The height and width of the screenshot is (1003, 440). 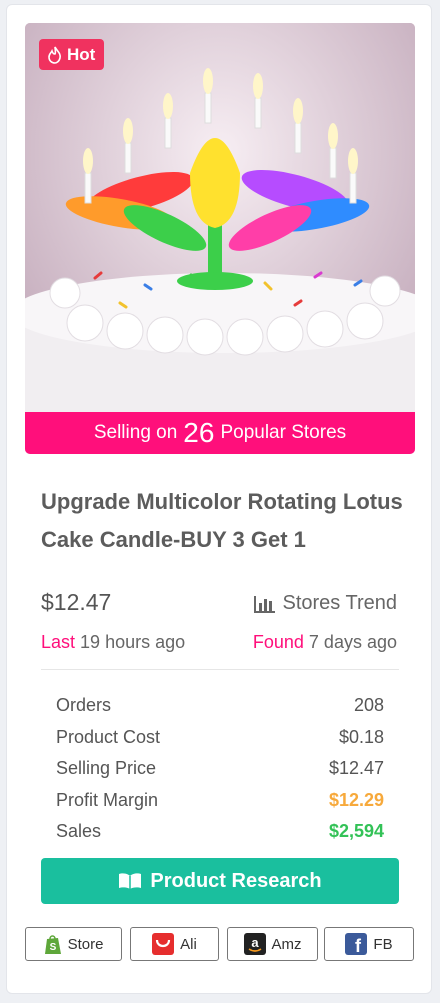 I want to click on selling-suffix: Popular Stores, so click(x=283, y=432).